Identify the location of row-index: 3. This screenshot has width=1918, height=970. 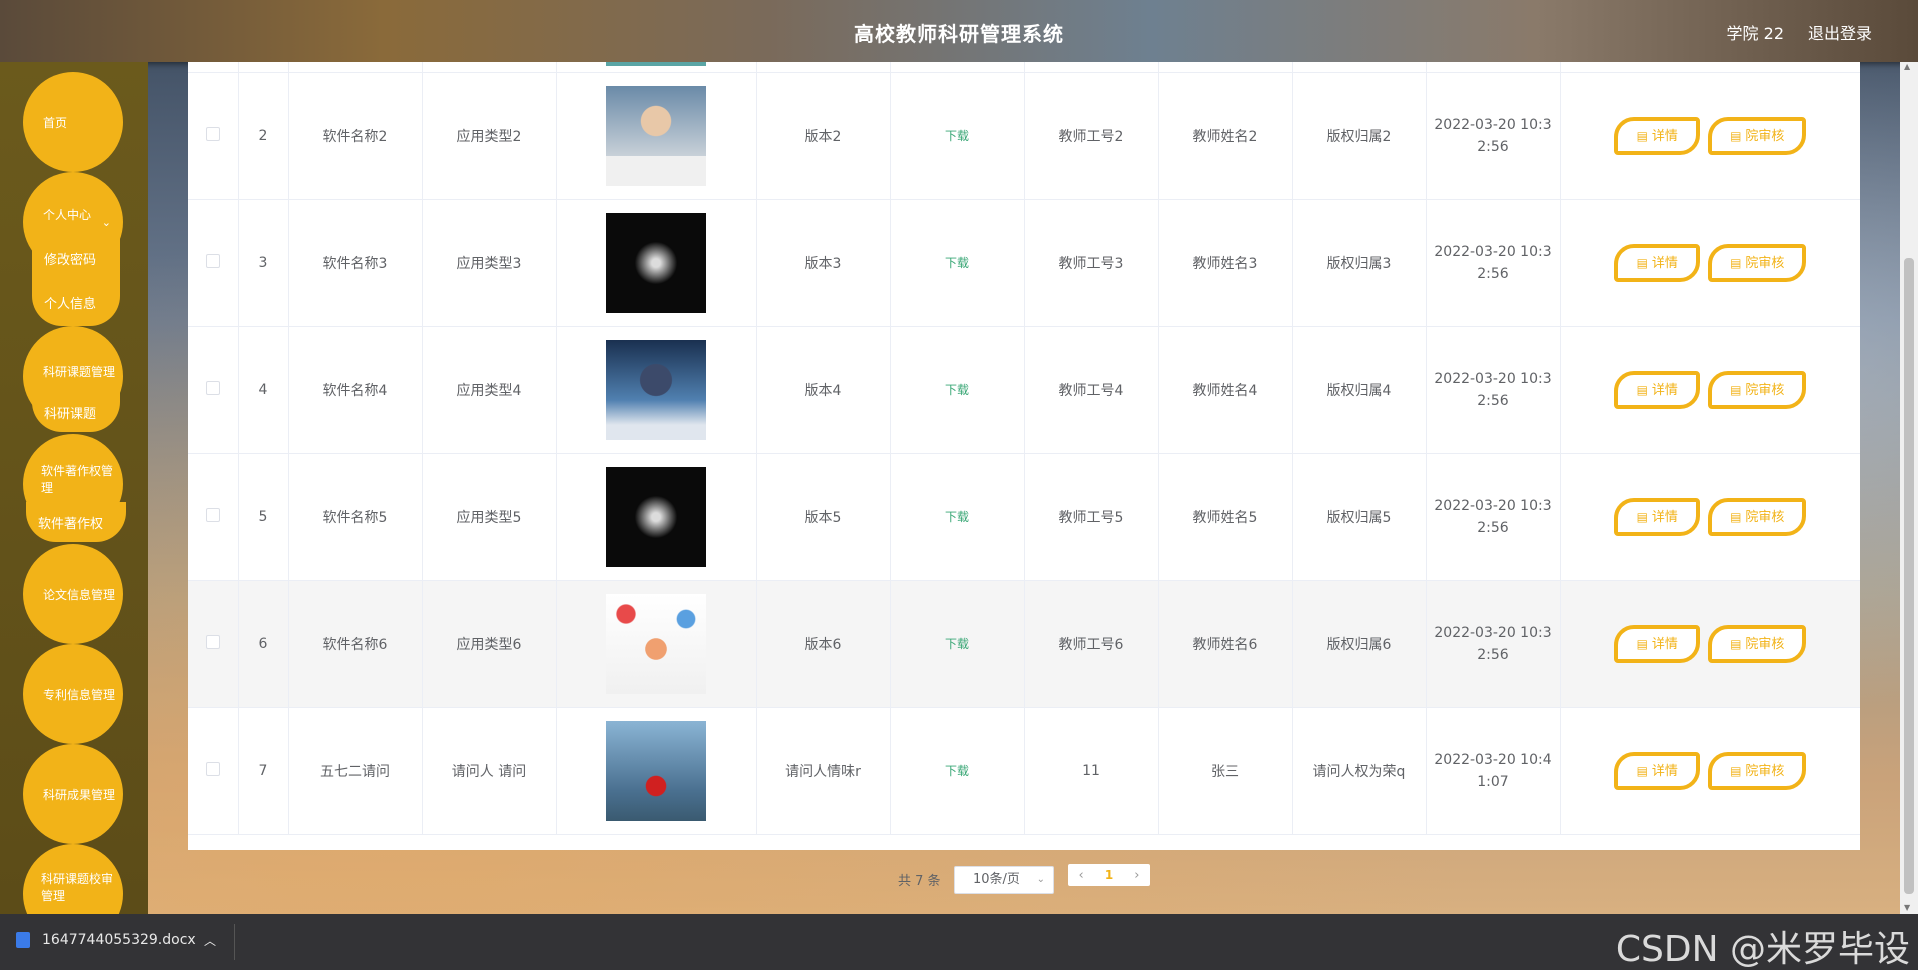
(263, 263).